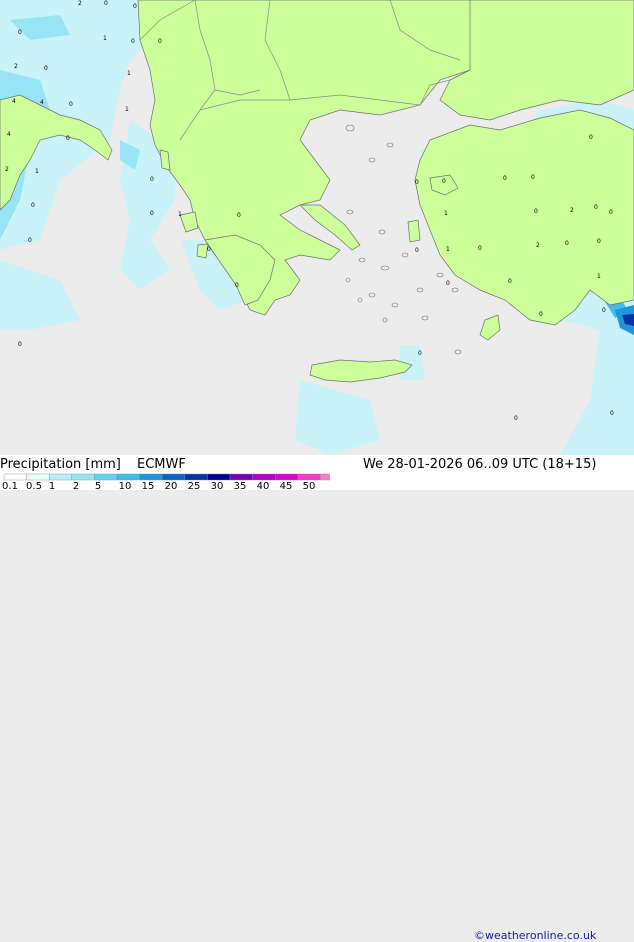  I want to click on scale-tick-label: 45, so click(286, 486).